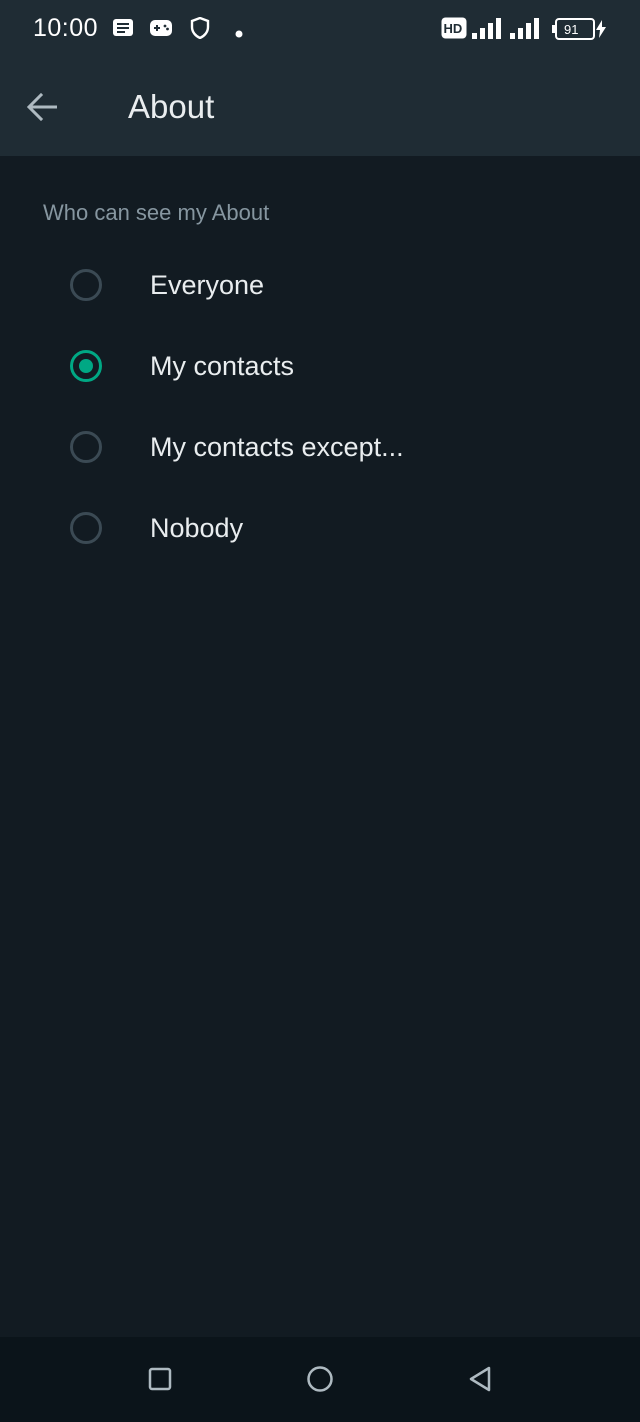  I want to click on back-triangle-icon, so click(480, 1379).